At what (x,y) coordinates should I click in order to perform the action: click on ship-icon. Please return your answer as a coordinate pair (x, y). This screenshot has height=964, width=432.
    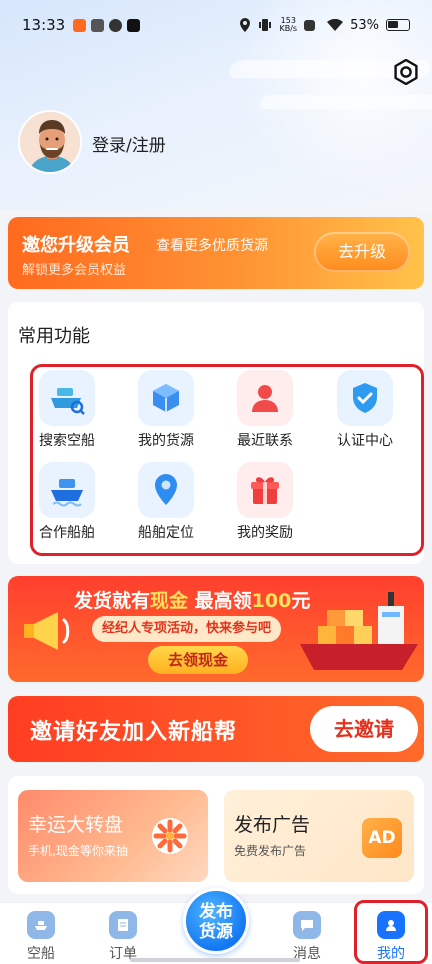
    Looking at the image, I should click on (67, 490).